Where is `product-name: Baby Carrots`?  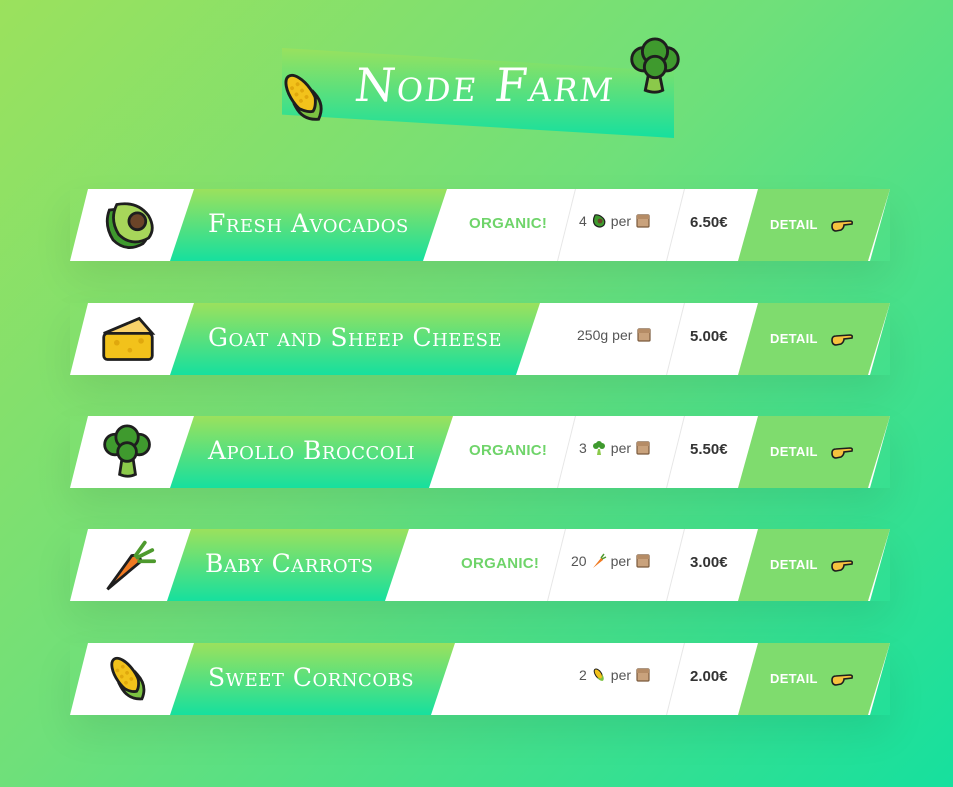 product-name: Baby Carrots is located at coordinates (289, 563).